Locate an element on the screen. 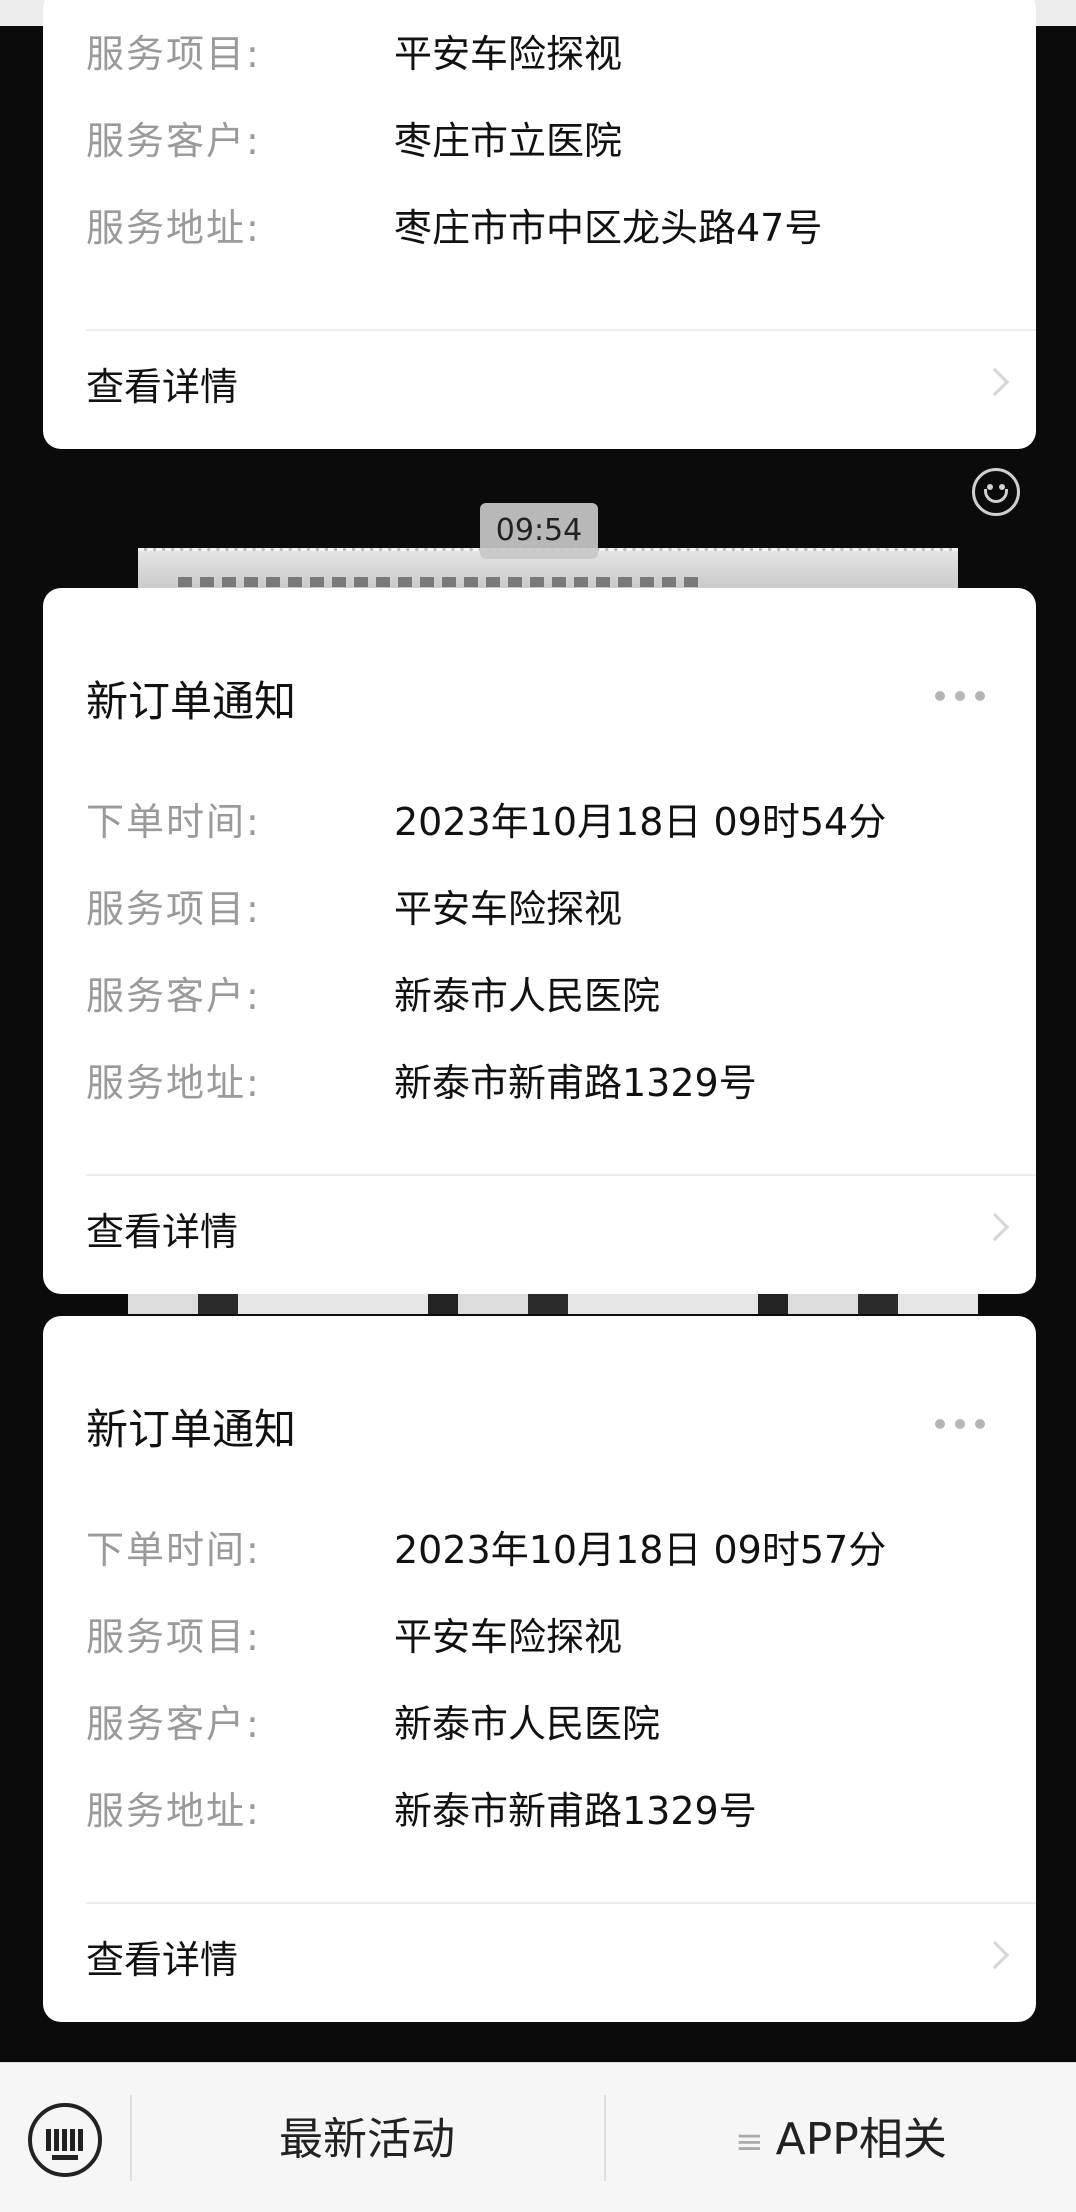 This screenshot has height=2212, width=1076. menu-item-app-related: ≡ APP相关 is located at coordinates (841, 2140).